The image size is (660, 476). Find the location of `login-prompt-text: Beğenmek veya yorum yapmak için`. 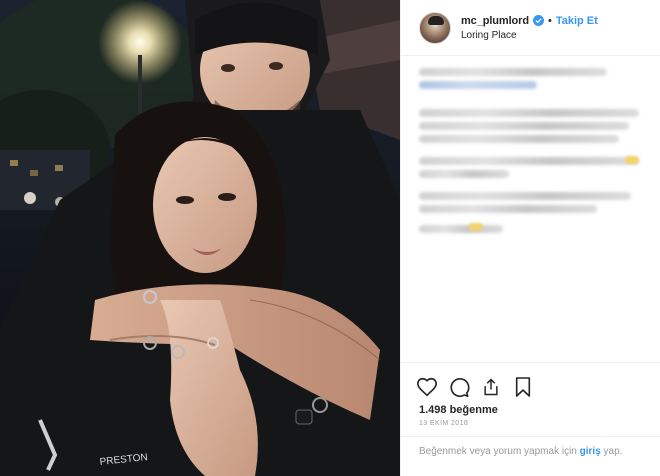

login-prompt-text: Beğenmek veya yorum yapmak için is located at coordinates (498, 451).